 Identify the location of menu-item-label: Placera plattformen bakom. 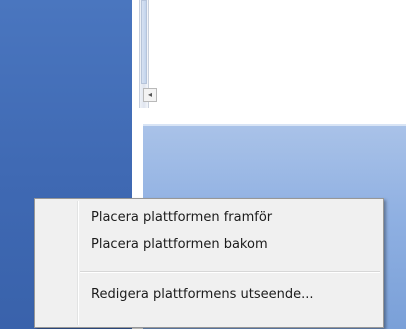
(179, 244).